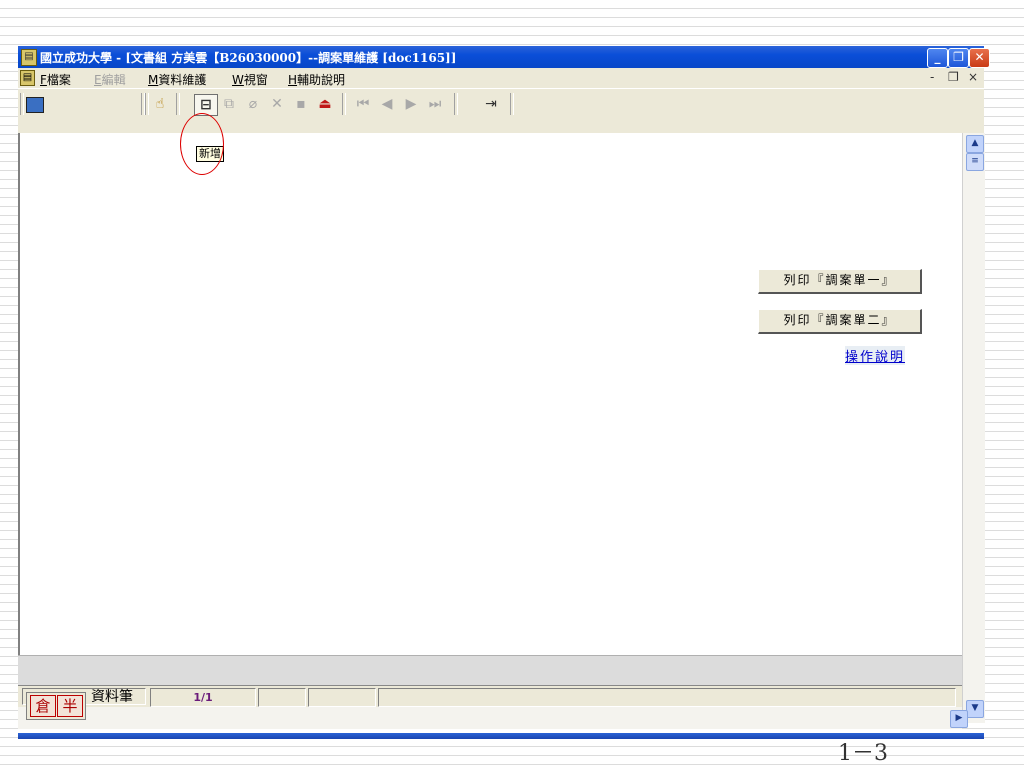  I want to click on close-button: ✕, so click(979, 58).